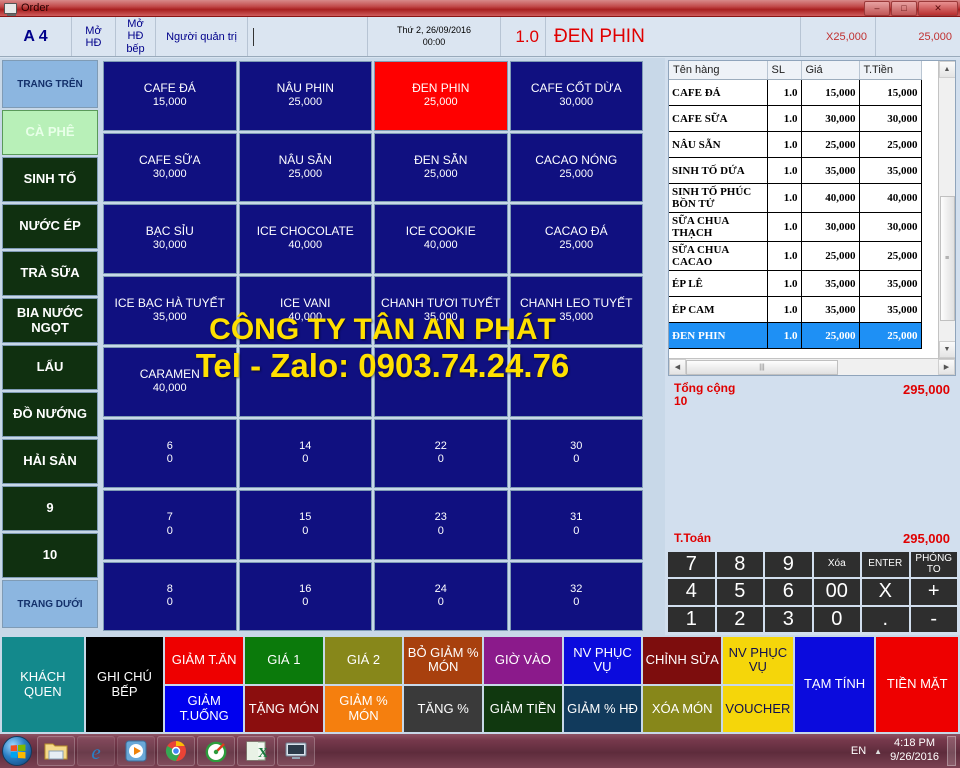 The height and width of the screenshot is (768, 960). What do you see at coordinates (795, 335) in the screenshot?
I see `order-row: ĐEN PHIN 1.0 25,000 25,000` at bounding box center [795, 335].